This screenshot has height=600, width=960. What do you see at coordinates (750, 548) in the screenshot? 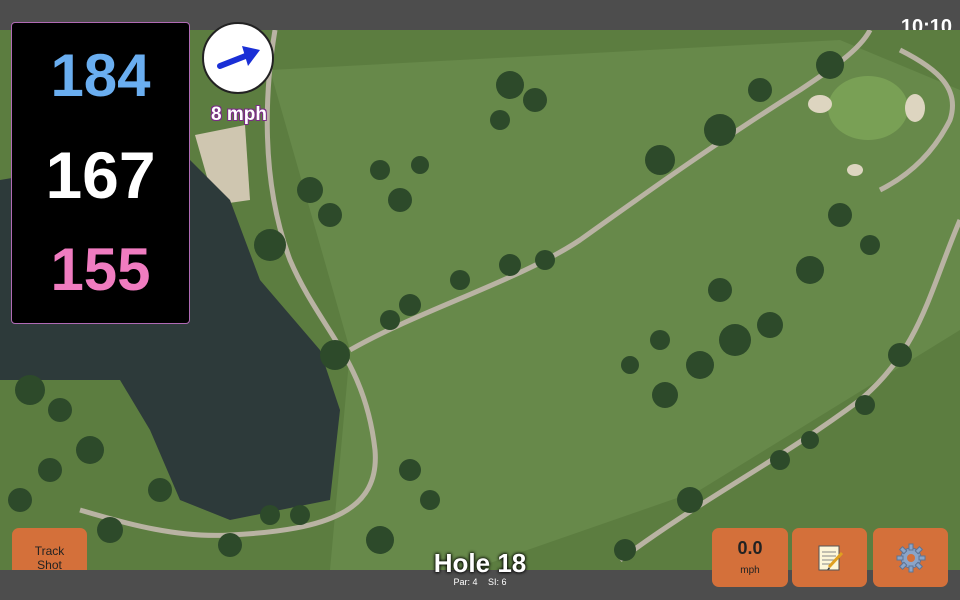
I see `speed-value: 0.0` at bounding box center [750, 548].